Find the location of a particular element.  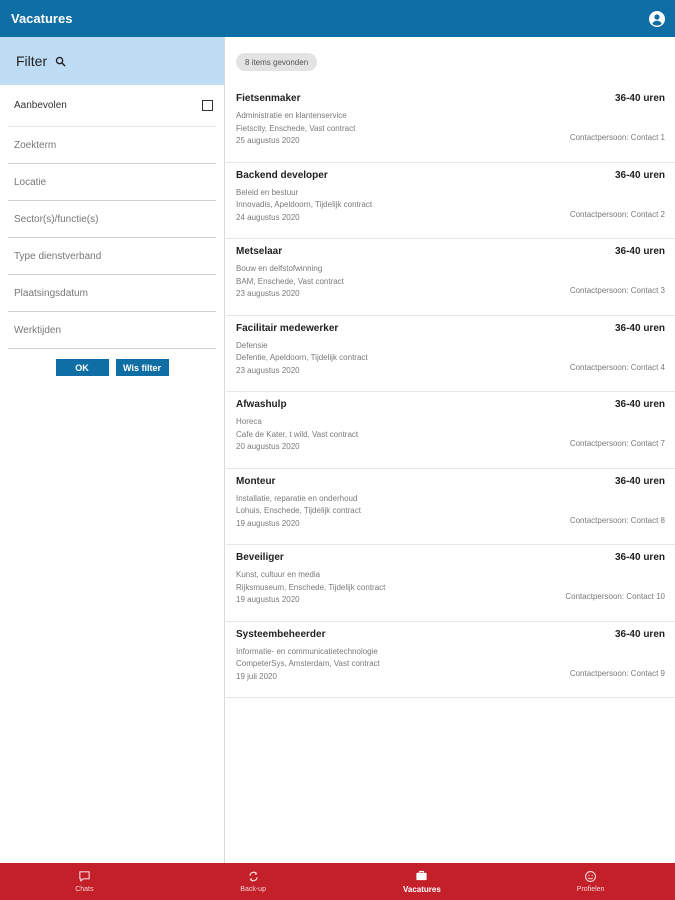

user-circle-icon is located at coordinates (657, 18).